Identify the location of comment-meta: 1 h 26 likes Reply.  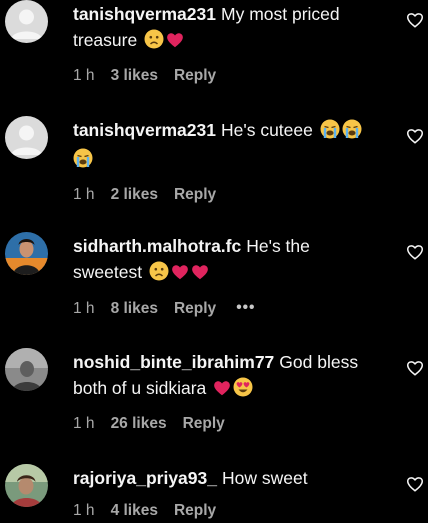
(225, 424).